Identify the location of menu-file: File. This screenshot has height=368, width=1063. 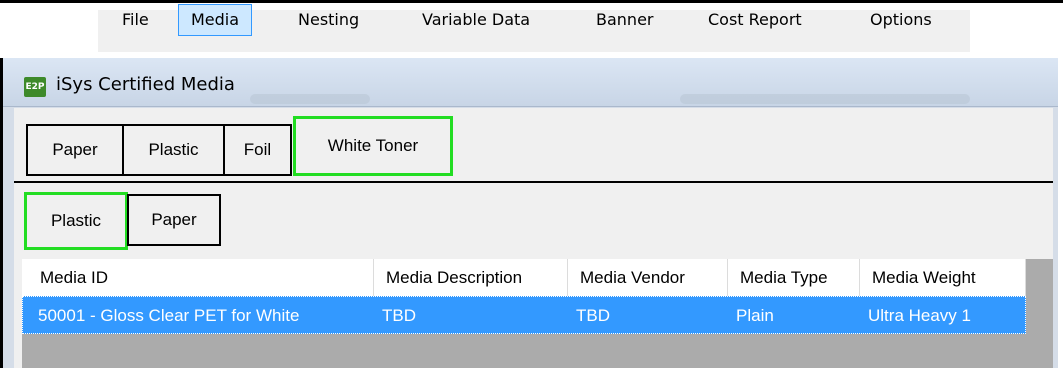
(135, 20).